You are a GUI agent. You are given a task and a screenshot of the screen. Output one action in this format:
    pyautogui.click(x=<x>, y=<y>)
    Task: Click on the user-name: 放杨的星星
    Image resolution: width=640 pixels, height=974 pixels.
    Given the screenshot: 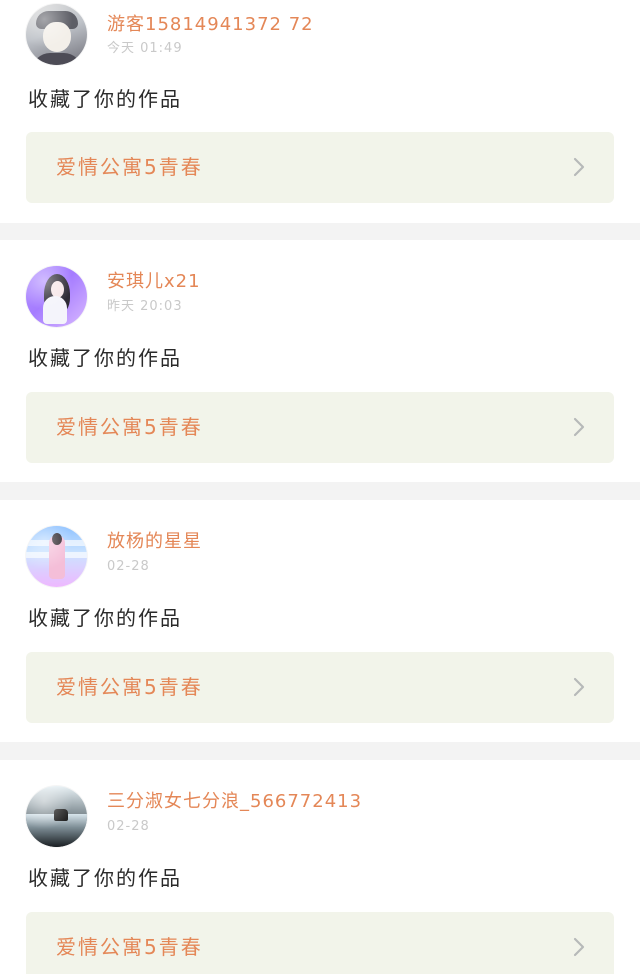 What is the action you would take?
    pyautogui.click(x=154, y=542)
    